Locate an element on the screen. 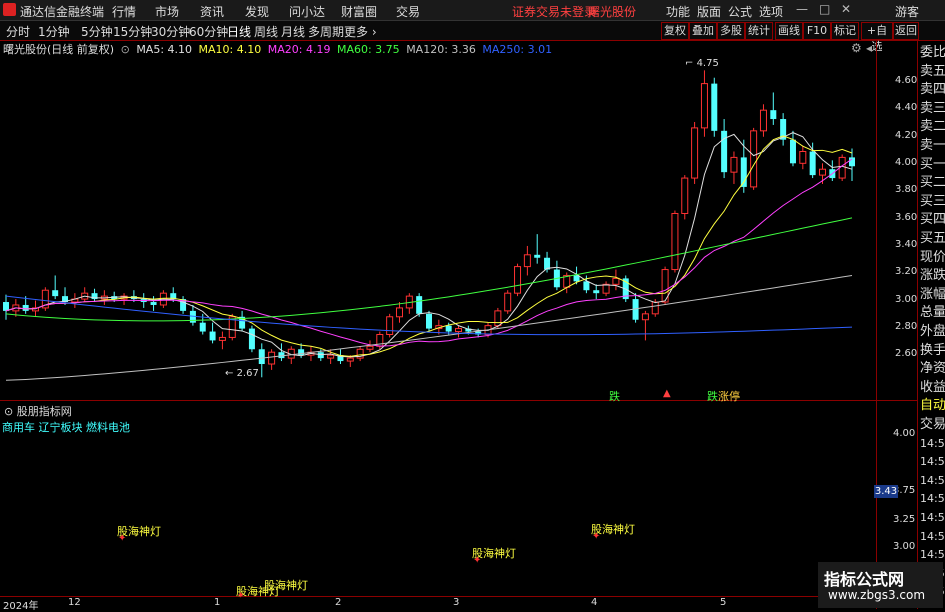 This screenshot has height=612, width=945. period-5min: 5分钟 is located at coordinates (97, 31).